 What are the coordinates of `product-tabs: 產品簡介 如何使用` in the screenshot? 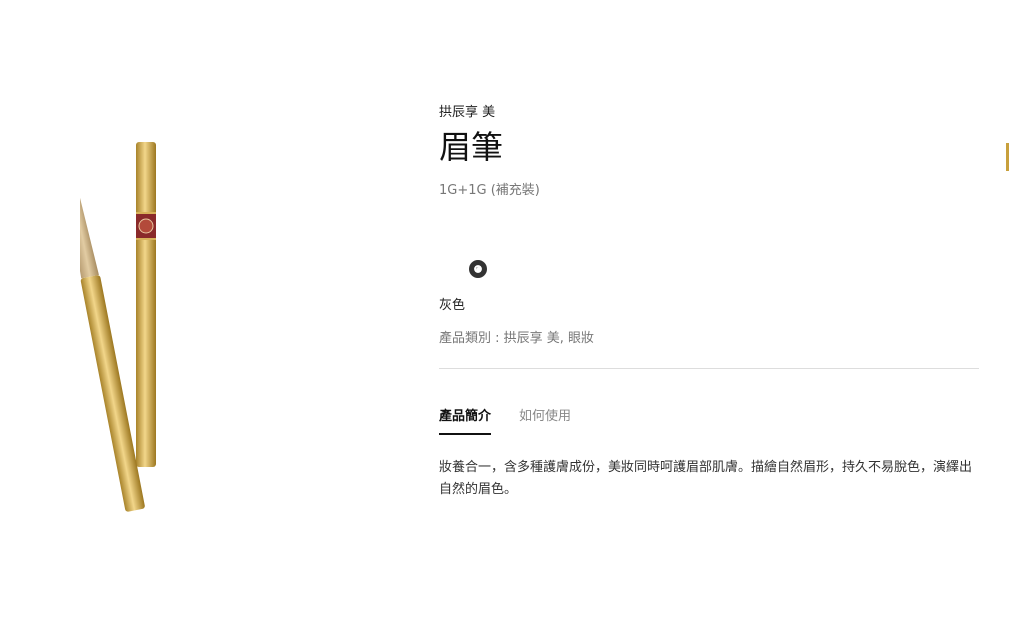 It's located at (709, 420).